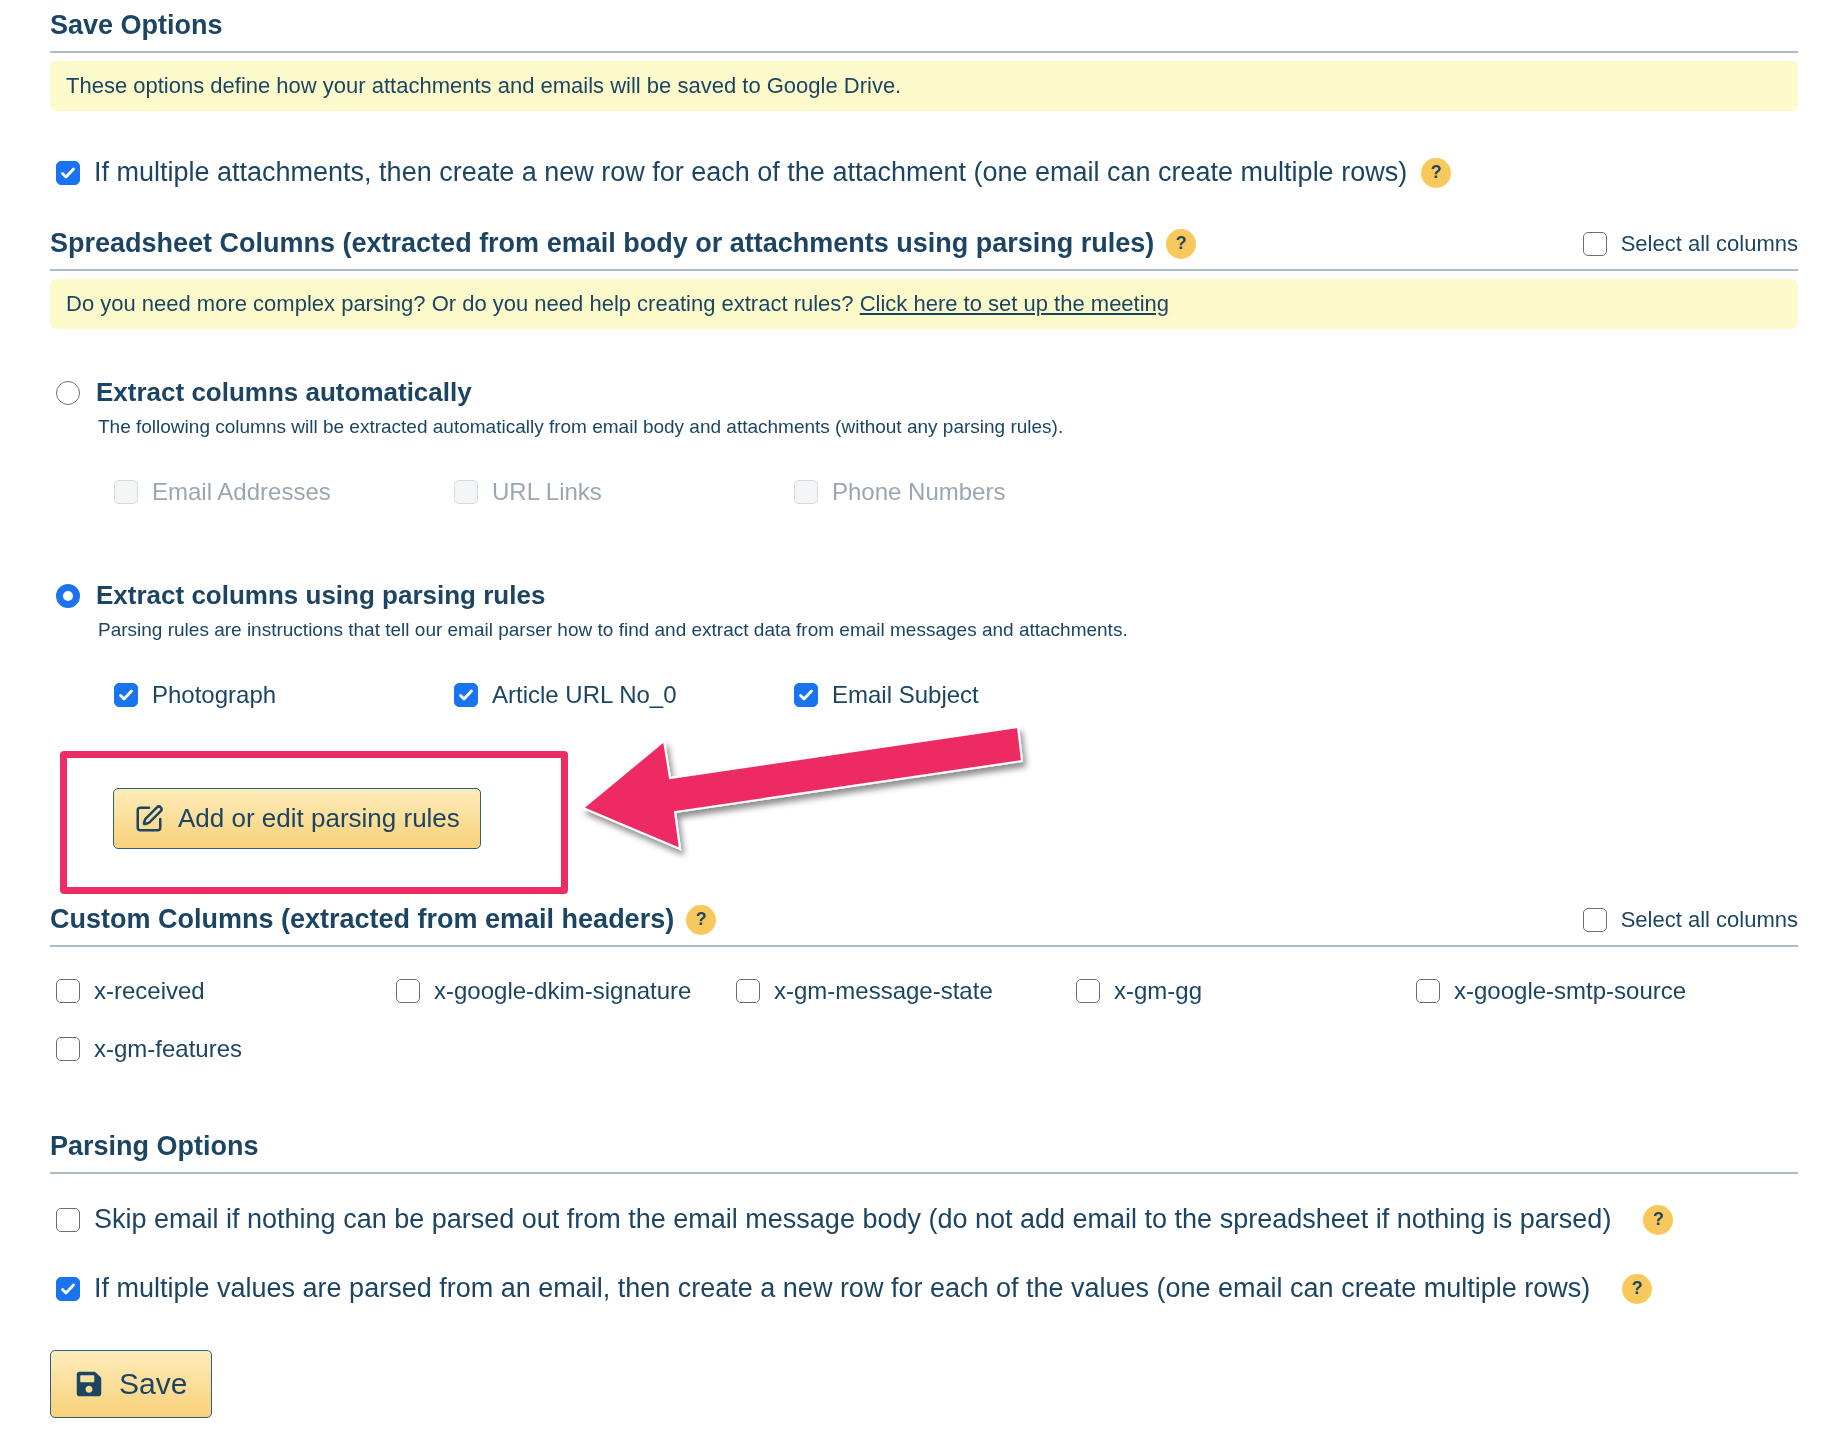 Image resolution: width=1830 pixels, height=1456 pixels. Describe the element at coordinates (613, 630) in the screenshot. I see `mode-description: Parsing rules are instructions that tell our email parser how to find and extract data from email messages and attachments.` at that location.